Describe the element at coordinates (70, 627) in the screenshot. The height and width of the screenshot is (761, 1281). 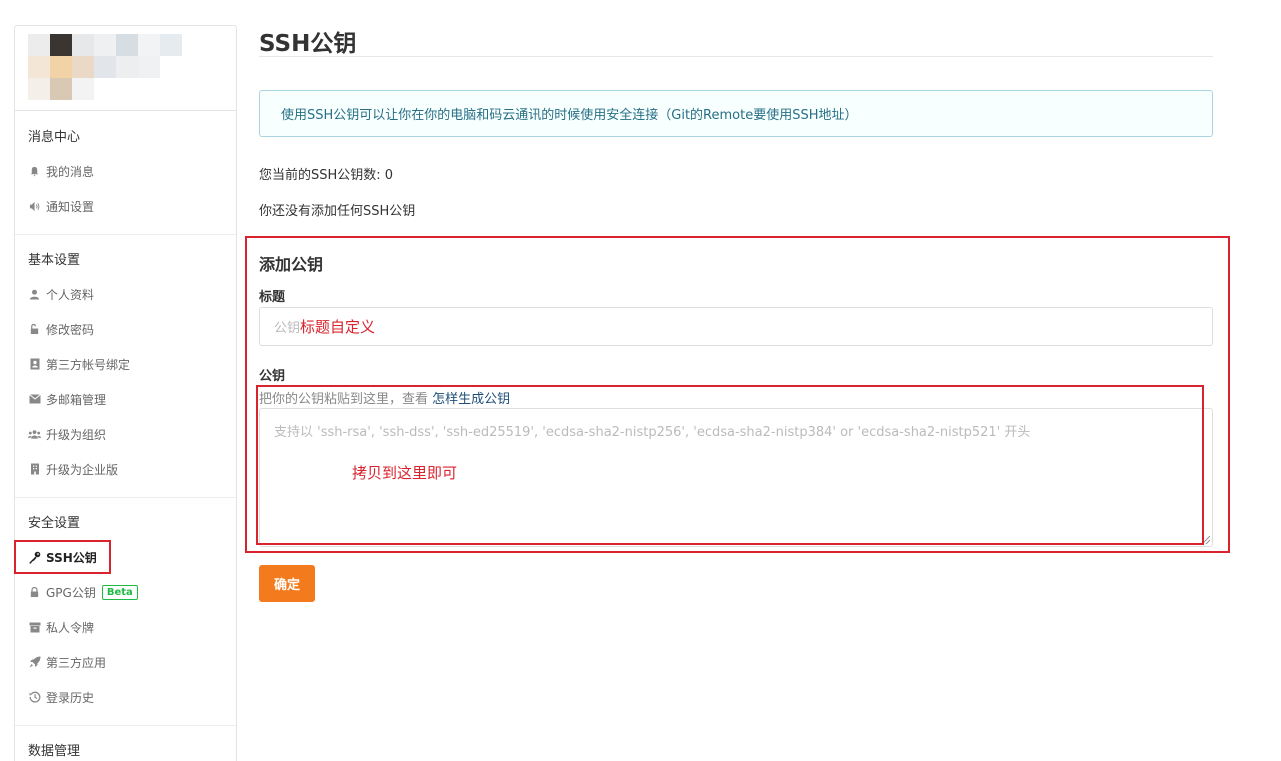
I see `sidebar-item-label: 私人令牌` at that location.